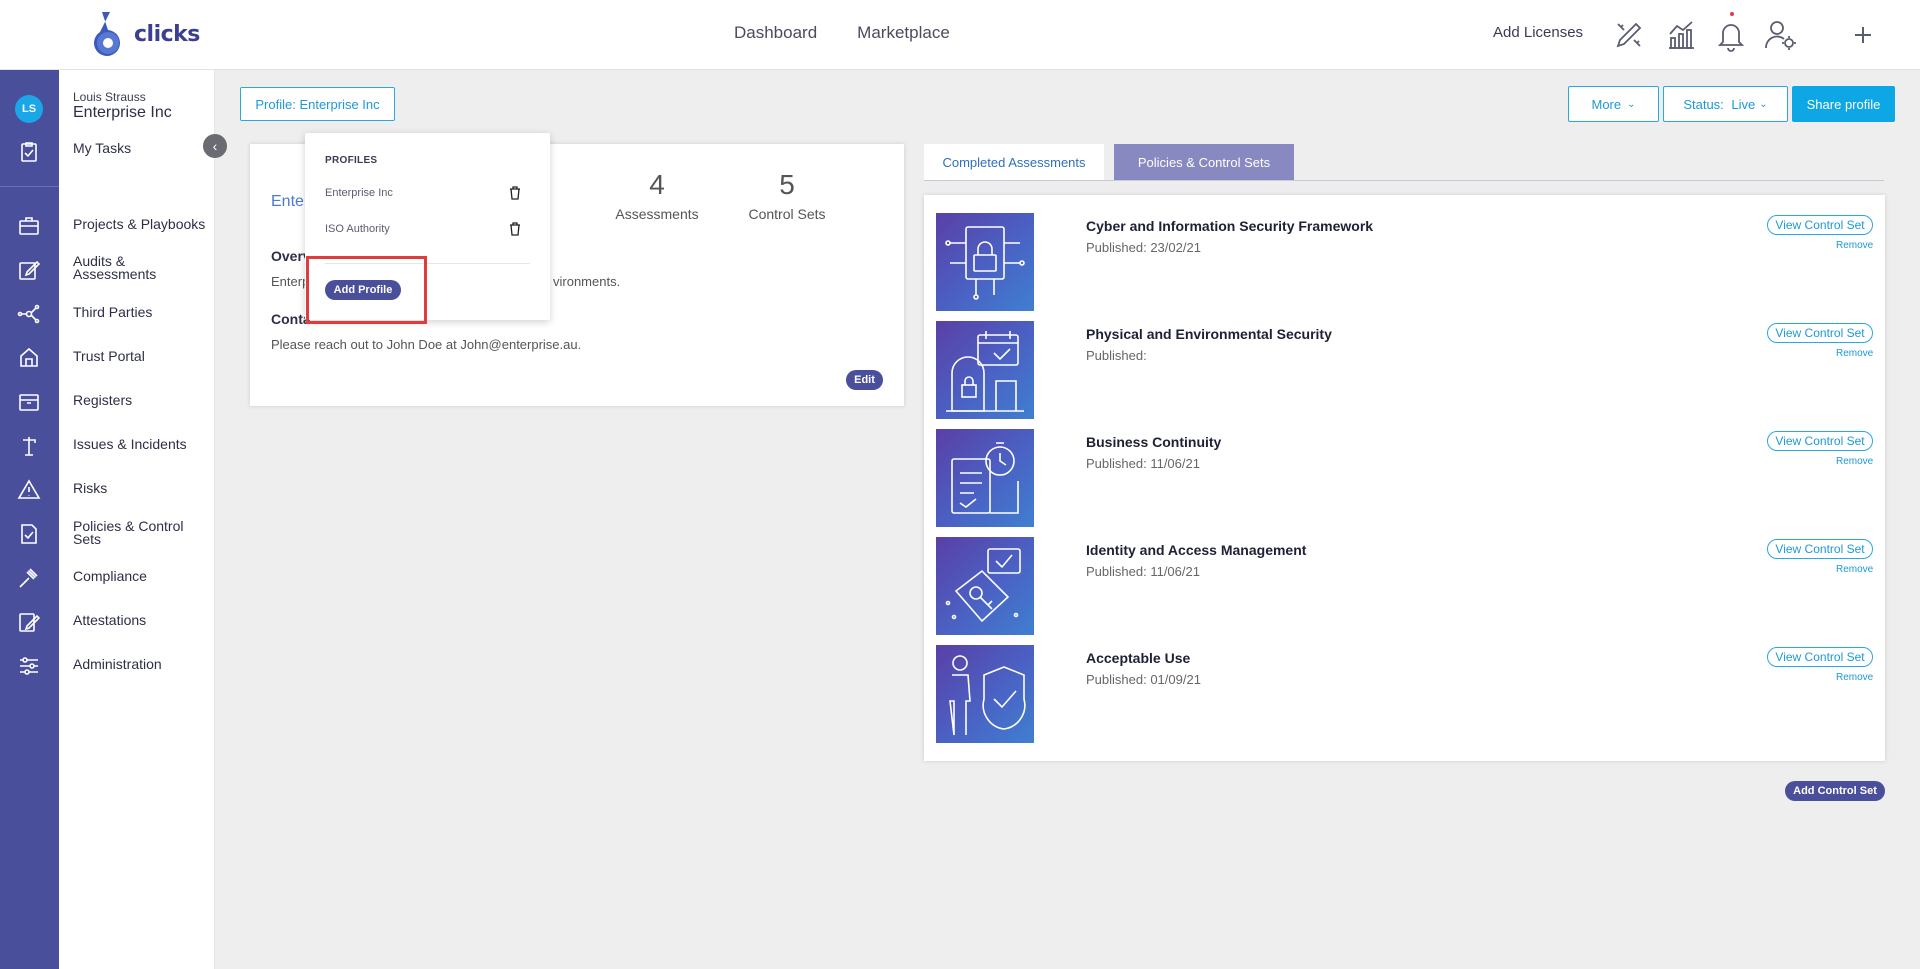 Image resolution: width=1920 pixels, height=969 pixels. Describe the element at coordinates (277, 104) in the screenshot. I see `profile-prefix: Profile:` at that location.